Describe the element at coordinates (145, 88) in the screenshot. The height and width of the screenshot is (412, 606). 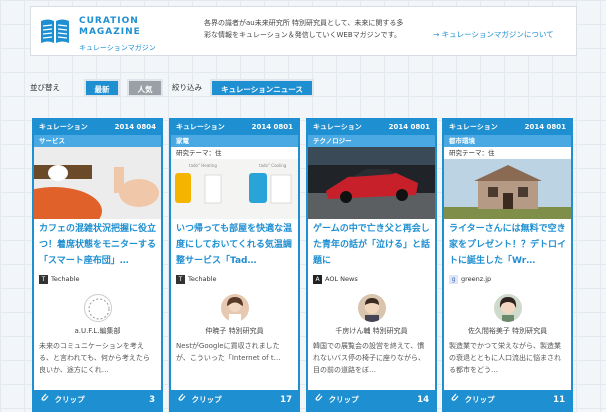
I see `sort-popular-button: 人気` at that location.